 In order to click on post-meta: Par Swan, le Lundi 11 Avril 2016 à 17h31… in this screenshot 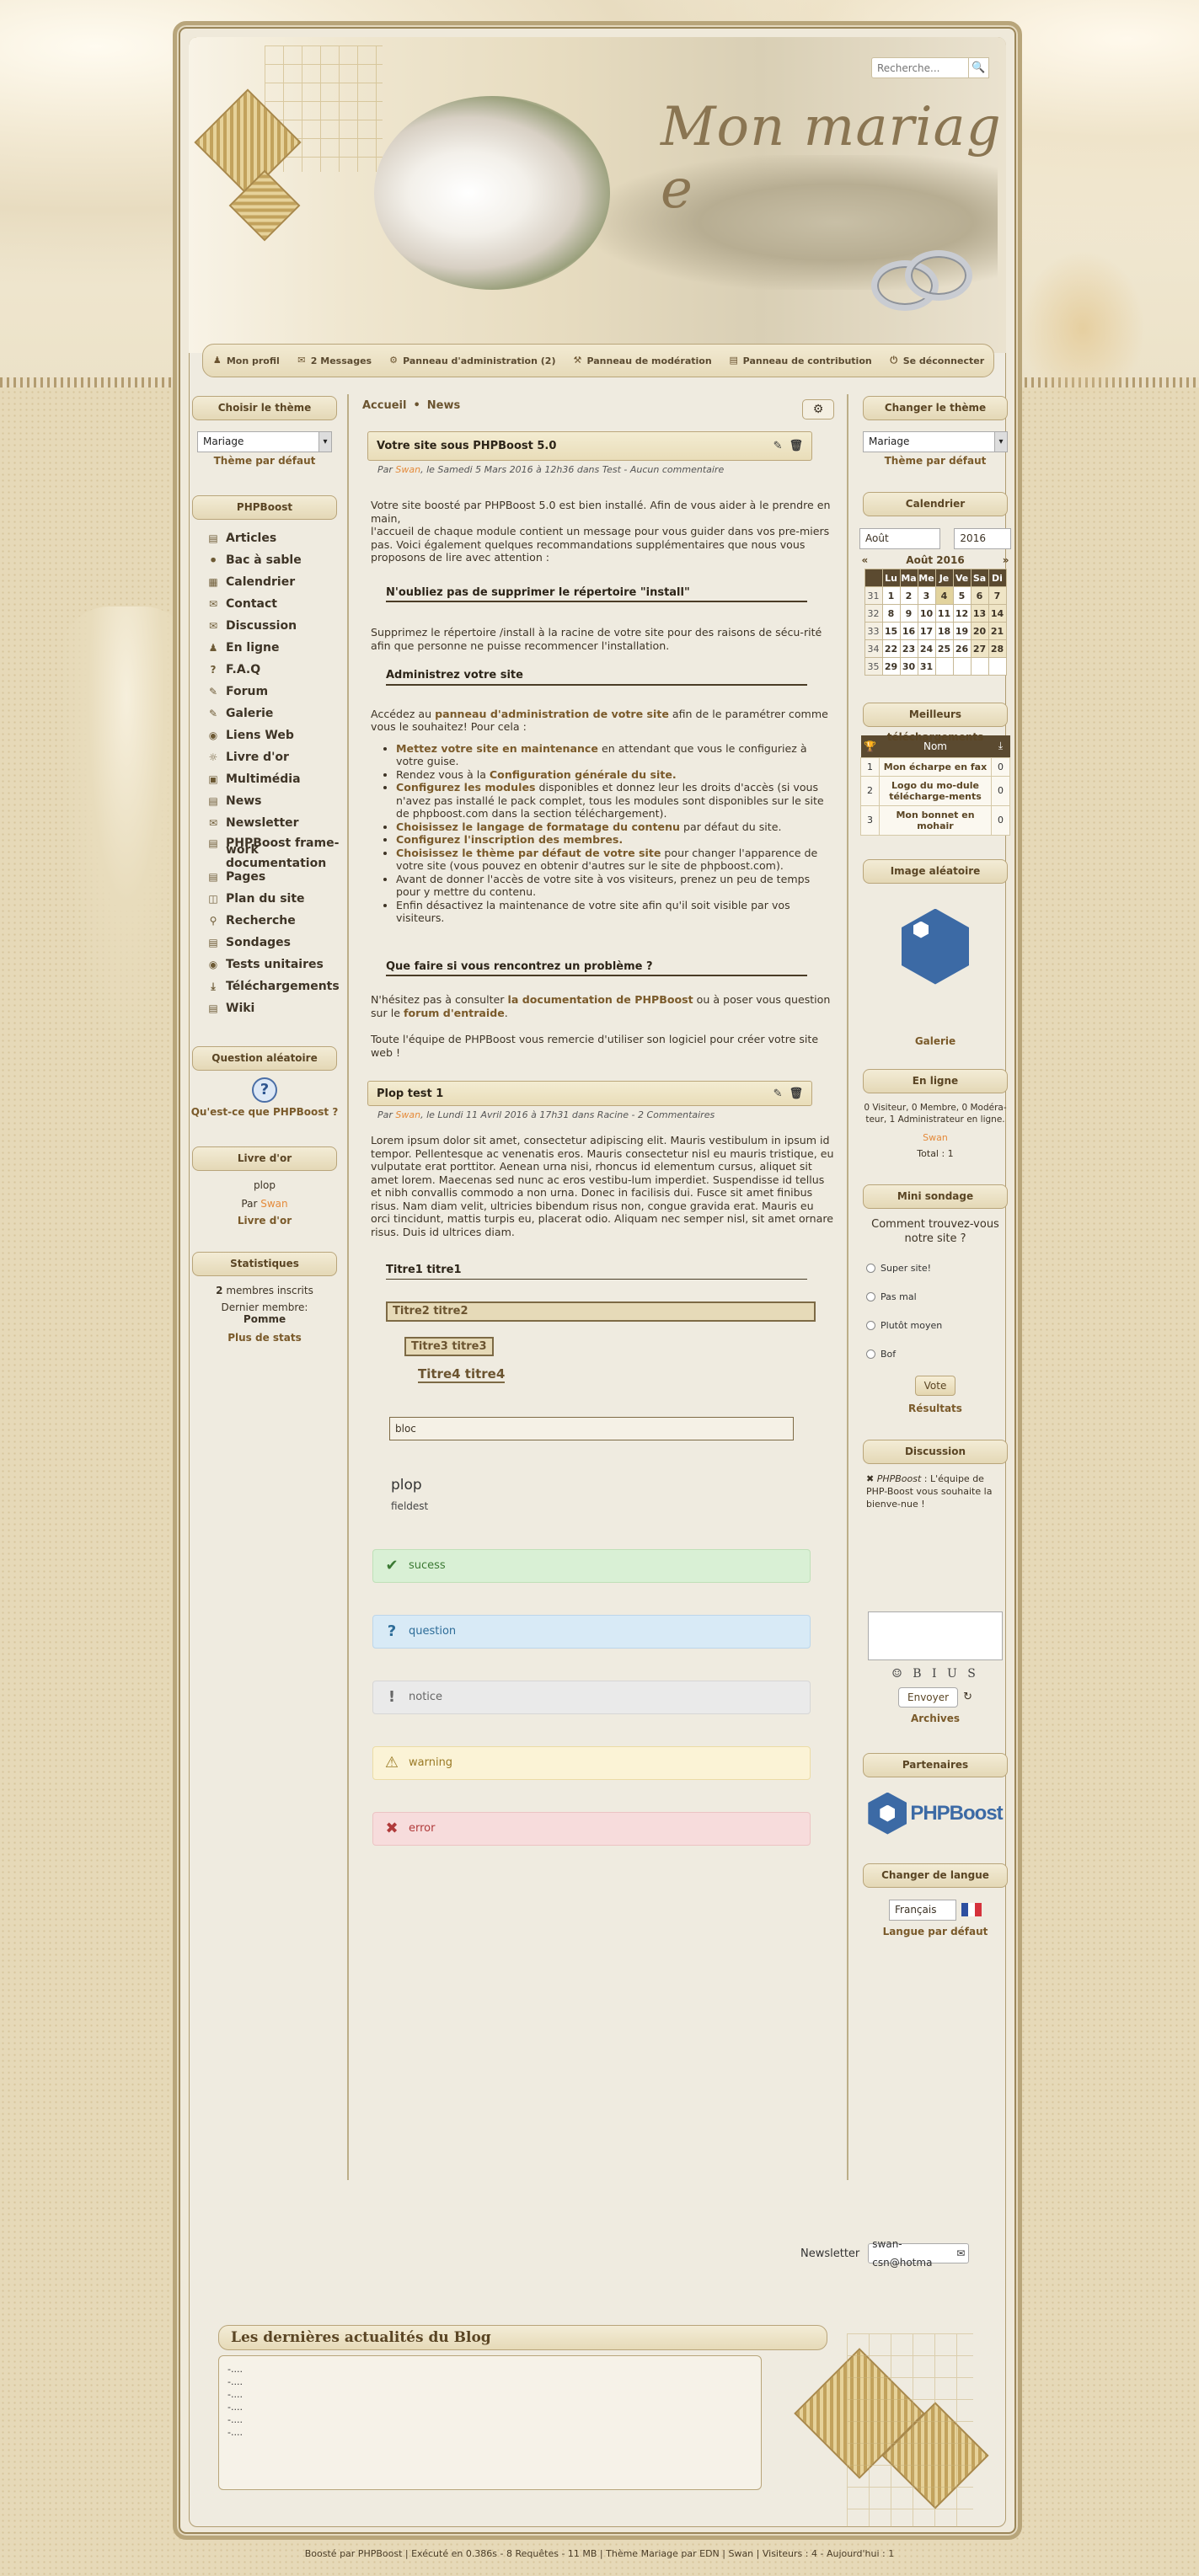, I will do `click(546, 1114)`.